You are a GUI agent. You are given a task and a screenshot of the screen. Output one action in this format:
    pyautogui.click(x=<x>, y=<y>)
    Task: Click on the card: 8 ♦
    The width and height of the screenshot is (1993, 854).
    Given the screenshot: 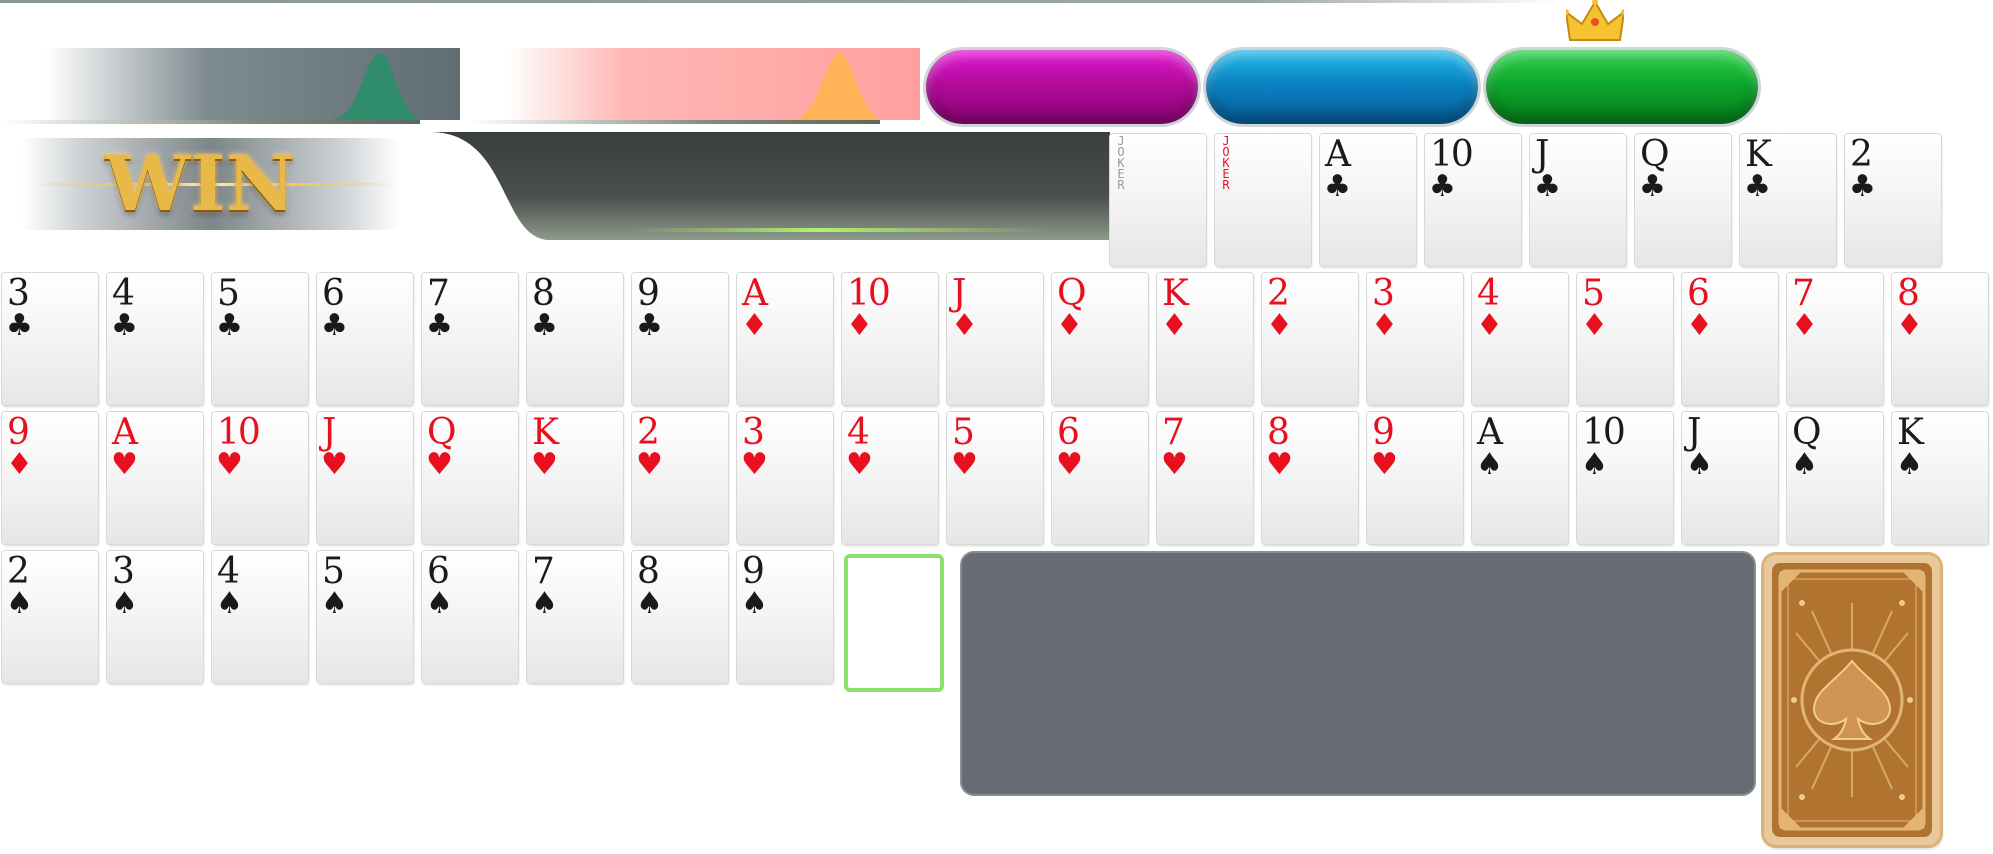 What is the action you would take?
    pyautogui.click(x=1940, y=339)
    